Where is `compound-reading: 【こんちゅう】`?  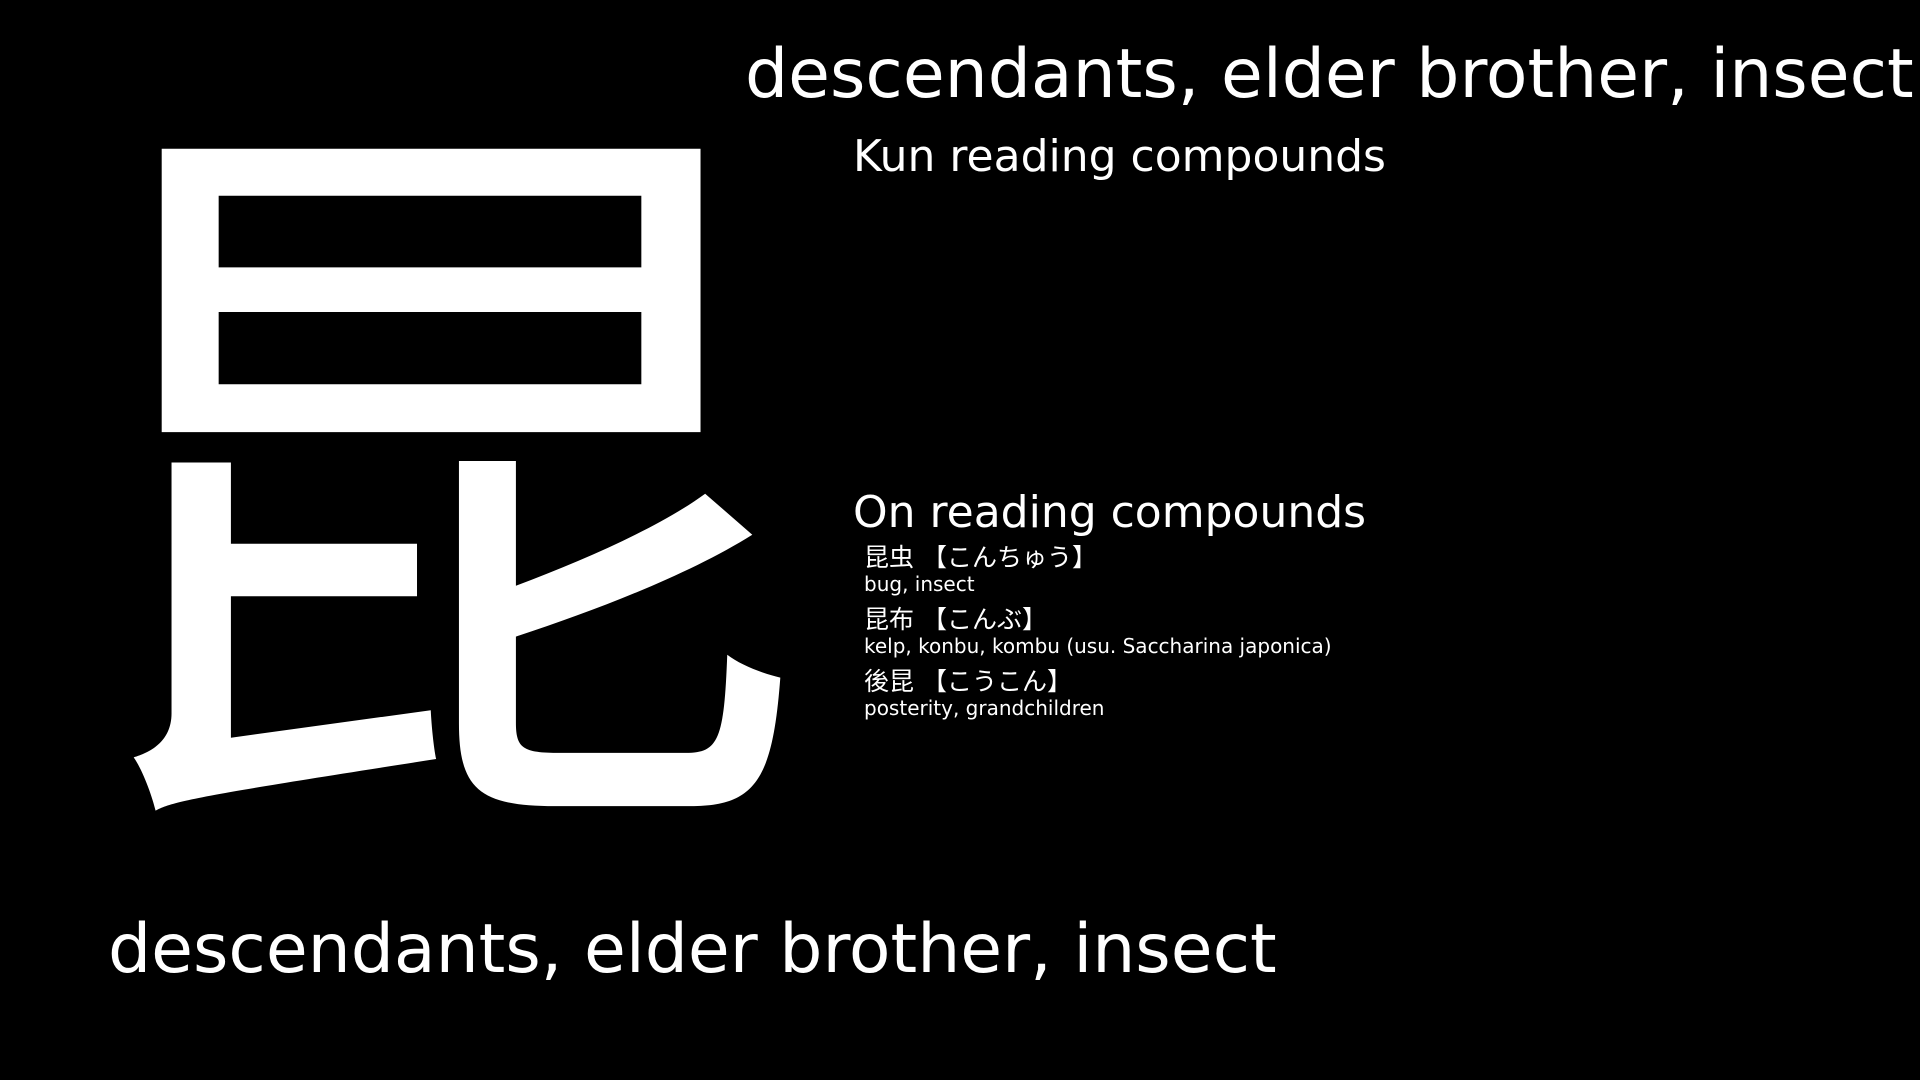
compound-reading: 【こんちゅう】 is located at coordinates (1009, 557).